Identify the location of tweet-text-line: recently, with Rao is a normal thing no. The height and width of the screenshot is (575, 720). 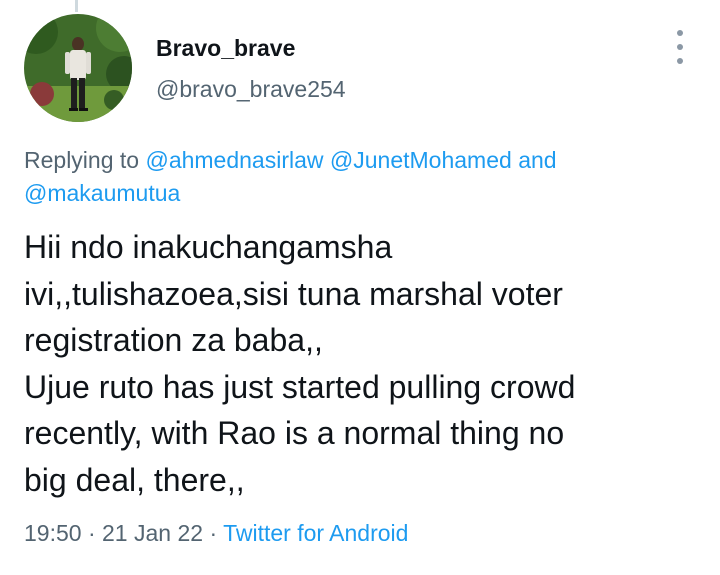
(294, 433).